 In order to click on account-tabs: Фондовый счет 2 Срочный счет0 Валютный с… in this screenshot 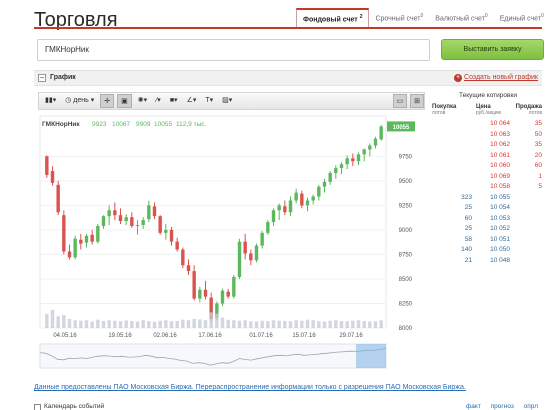, I will do `click(423, 18)`.